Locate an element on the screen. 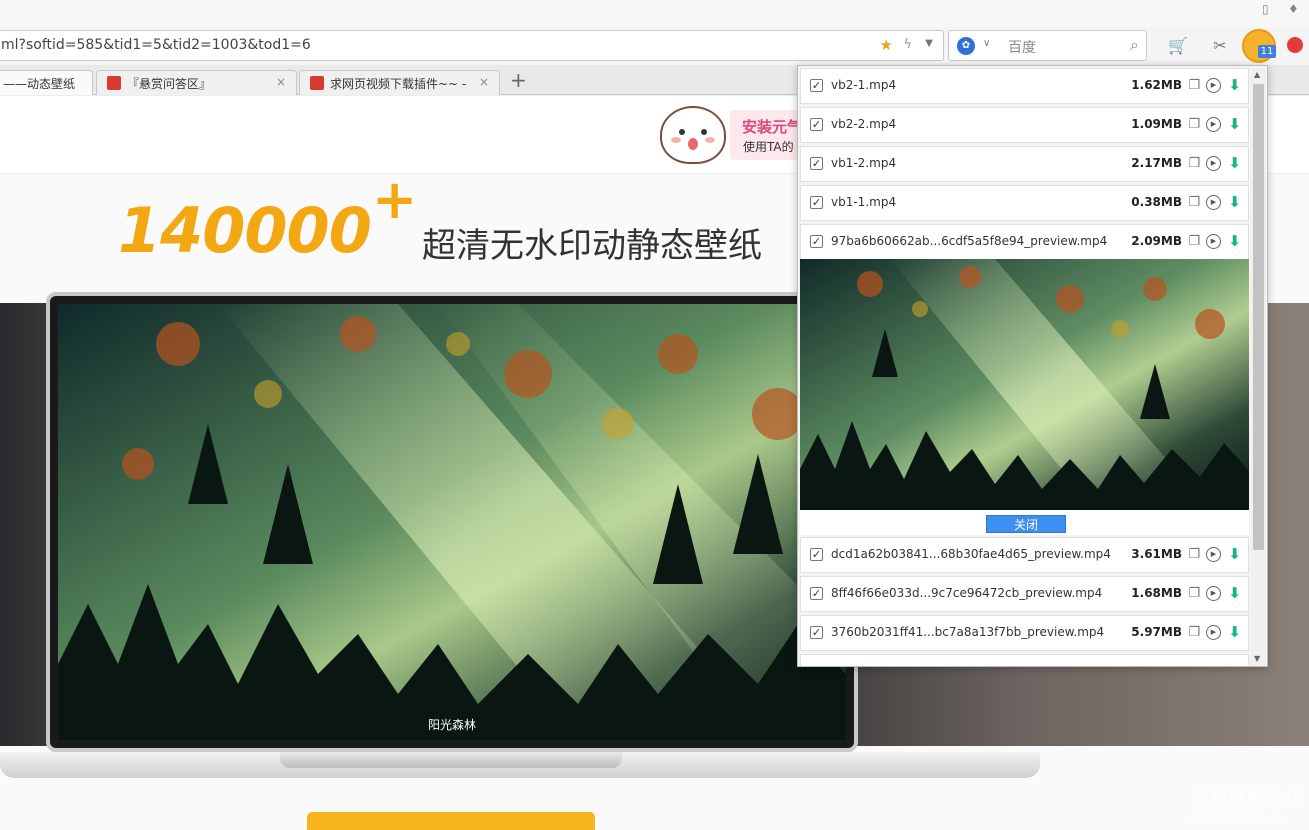 Image resolution: width=1309 pixels, height=830 pixels. hero-count: 140000 is located at coordinates (245, 230).